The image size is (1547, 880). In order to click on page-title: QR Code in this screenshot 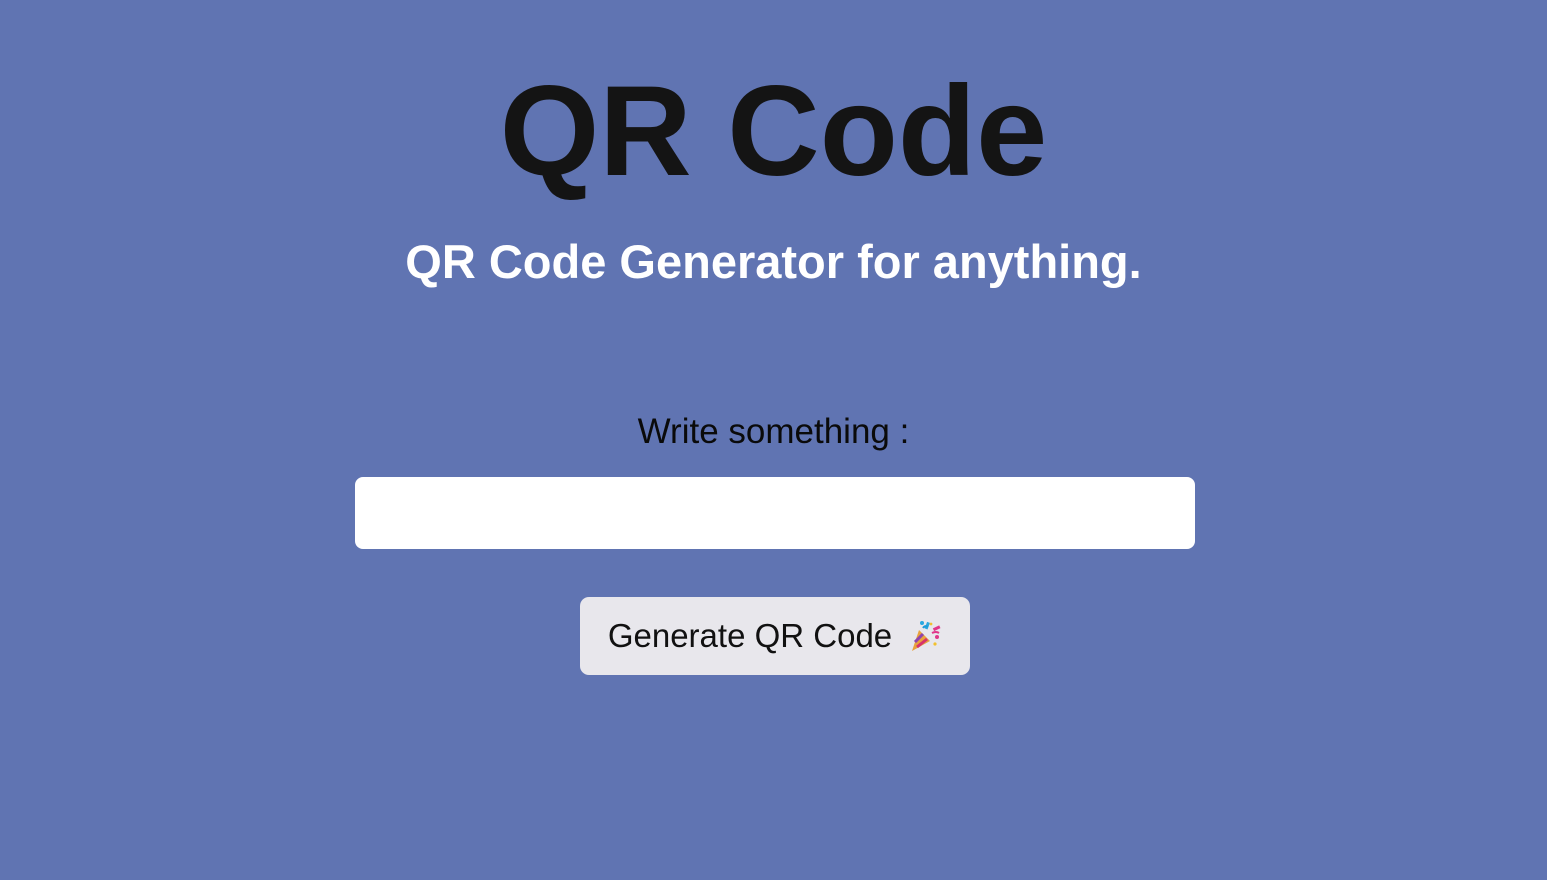, I will do `click(773, 131)`.